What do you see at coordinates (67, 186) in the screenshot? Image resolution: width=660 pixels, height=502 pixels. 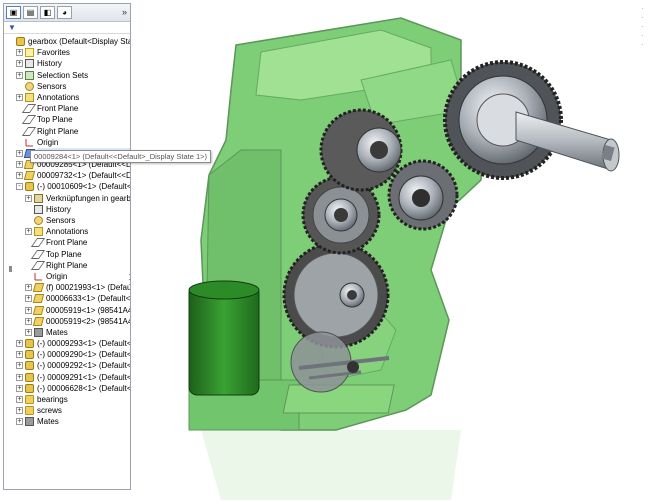 I see `tree-item: - (-) 00010609<1> (Default<Dis` at bounding box center [67, 186].